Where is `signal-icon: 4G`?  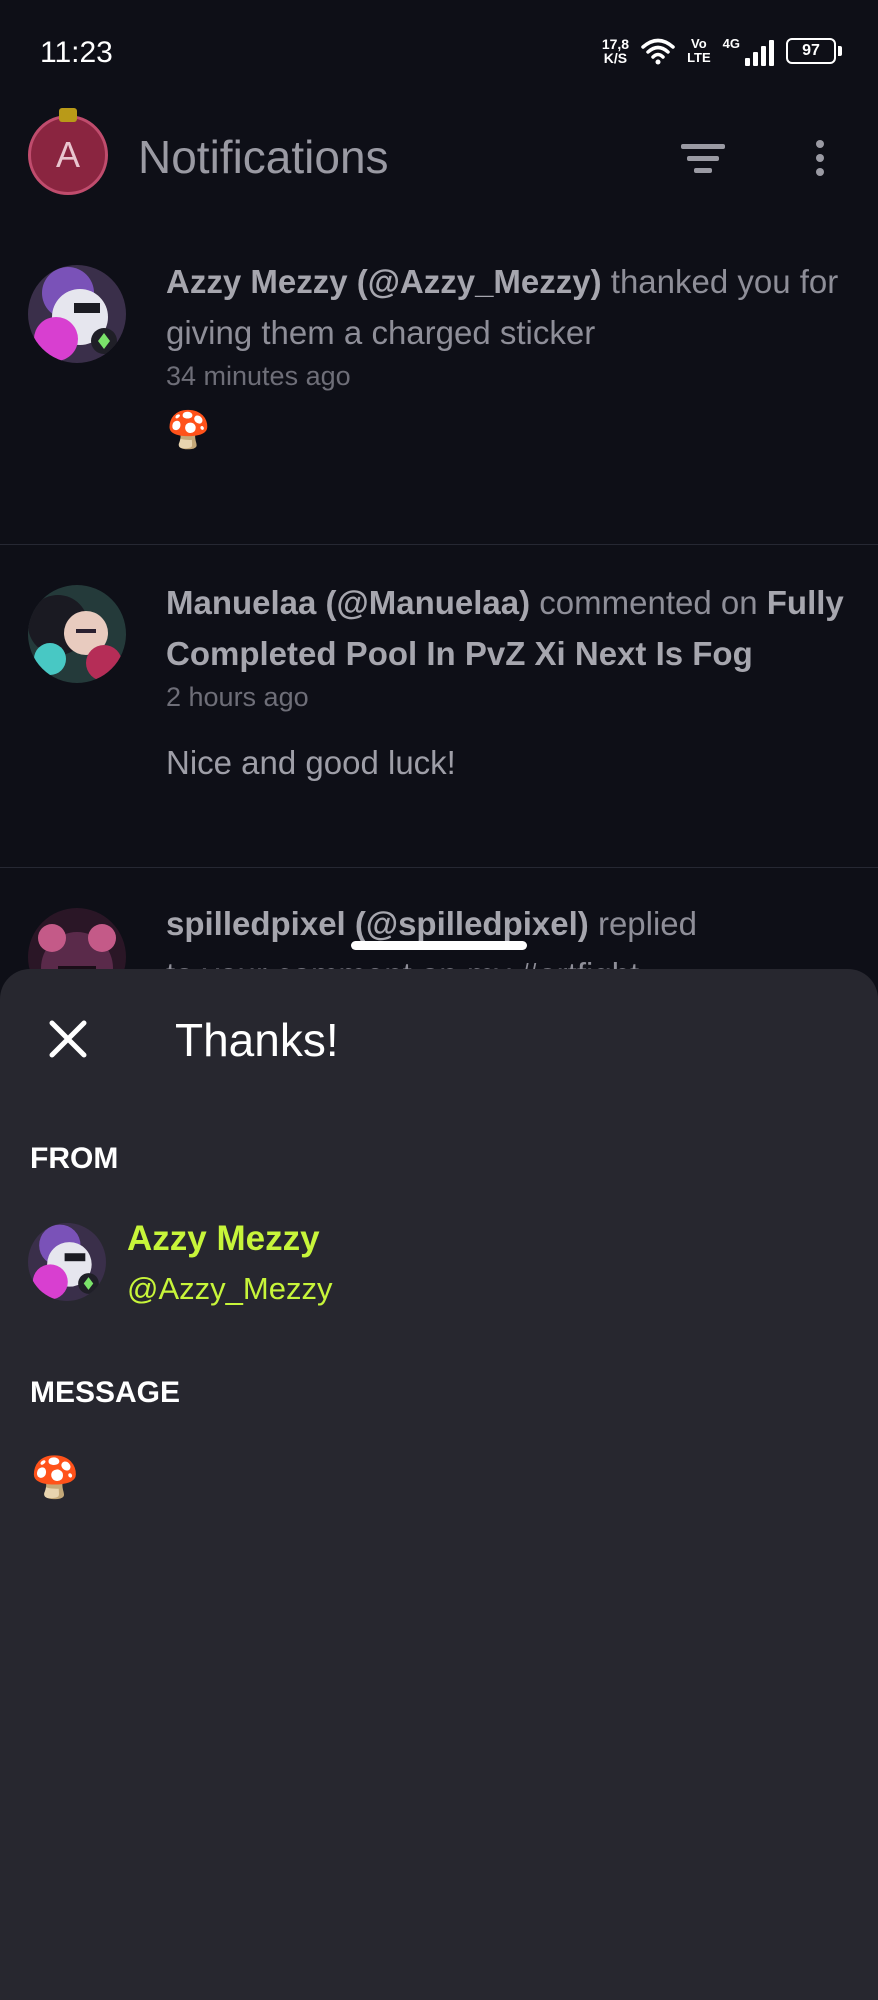
signal-icon: 4G is located at coordinates (748, 51).